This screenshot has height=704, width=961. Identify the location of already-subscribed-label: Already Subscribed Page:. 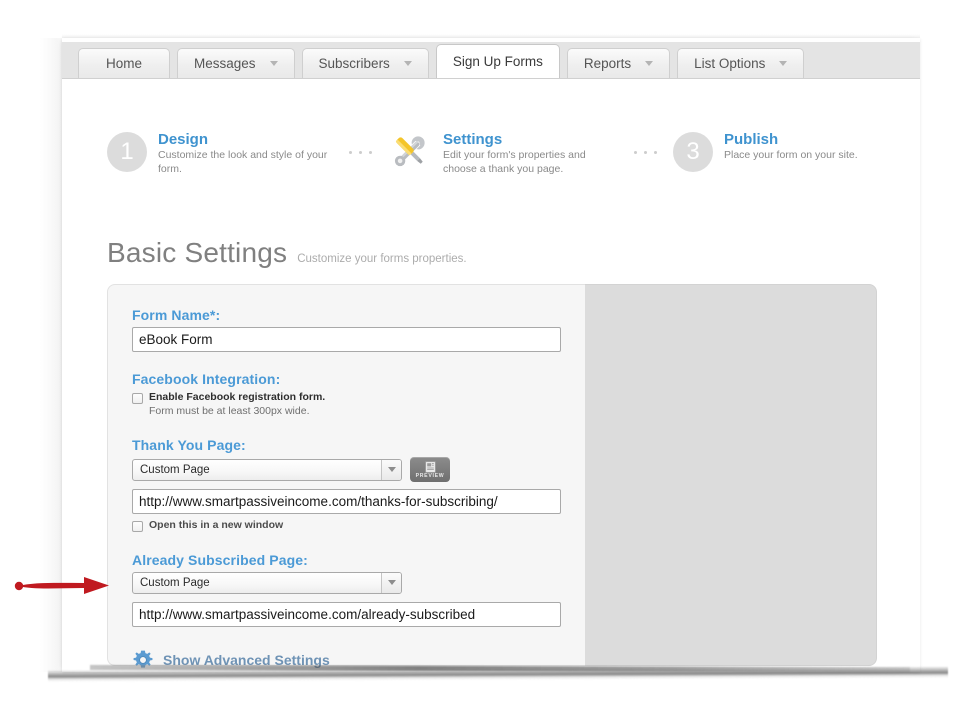
(220, 559).